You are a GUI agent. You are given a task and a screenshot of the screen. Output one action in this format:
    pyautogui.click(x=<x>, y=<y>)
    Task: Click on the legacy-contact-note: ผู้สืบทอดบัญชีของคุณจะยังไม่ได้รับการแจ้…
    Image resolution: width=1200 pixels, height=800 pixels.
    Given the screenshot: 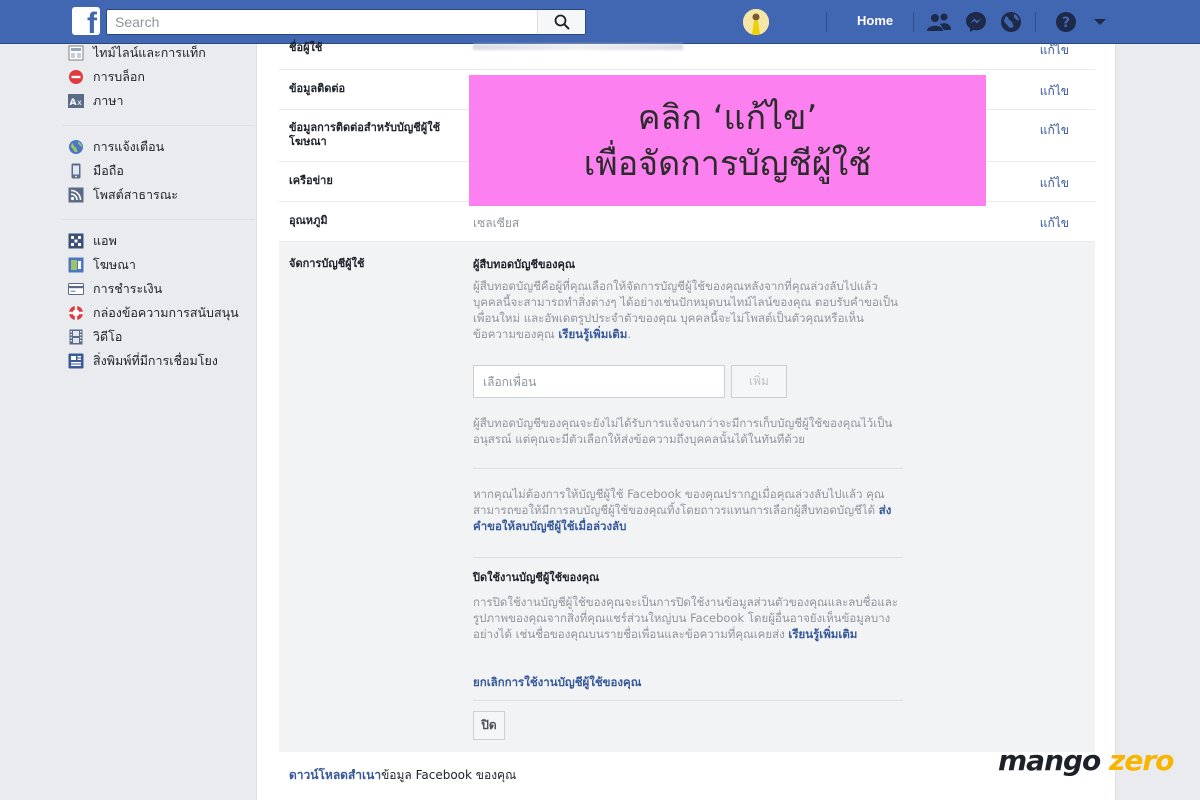 What is the action you would take?
    pyautogui.click(x=683, y=431)
    